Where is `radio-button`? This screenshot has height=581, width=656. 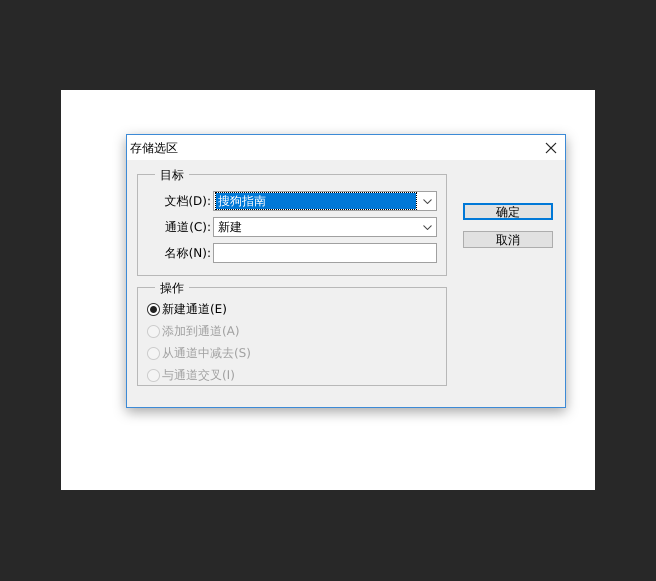
radio-button is located at coordinates (153, 309).